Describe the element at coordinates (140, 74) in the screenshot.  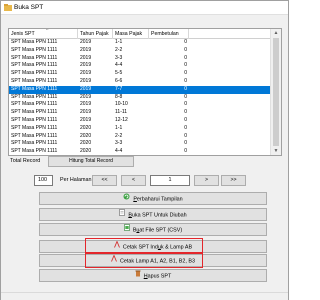
I see `table-row: SPT Masa PPN 1111 2019 5-5 0` at that location.